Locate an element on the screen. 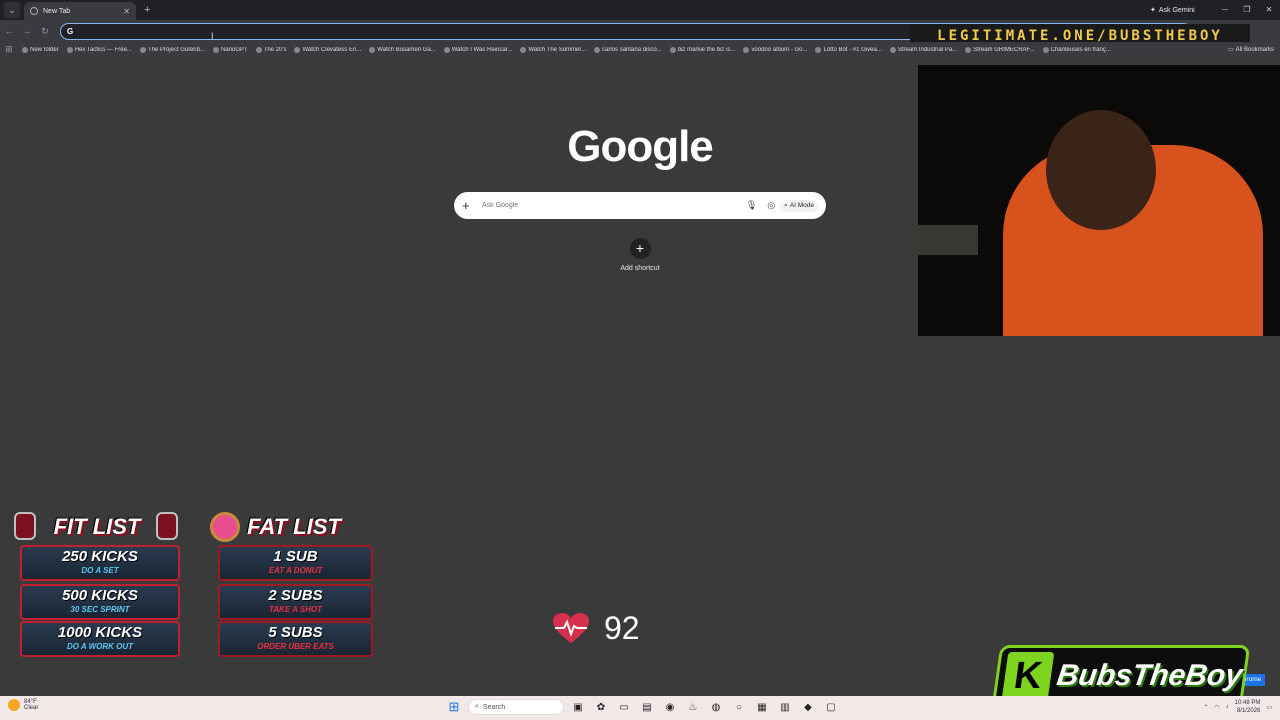 This screenshot has width=1280, height=720. google-logo: Google is located at coordinates (640, 146).